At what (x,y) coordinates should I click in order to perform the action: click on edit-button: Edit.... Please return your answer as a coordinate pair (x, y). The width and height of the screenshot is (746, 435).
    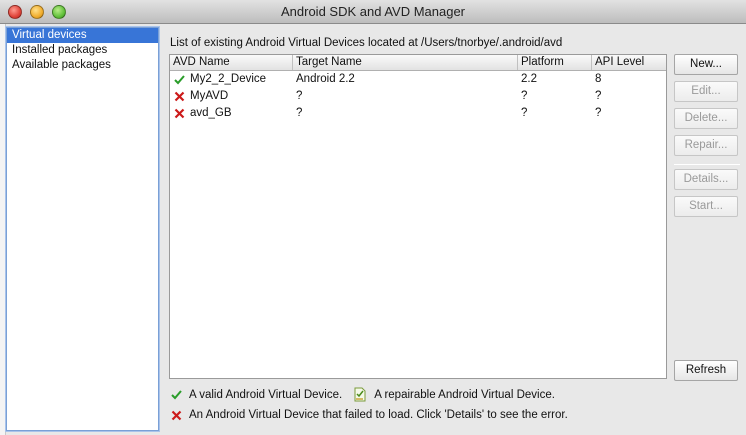
    Looking at the image, I should click on (706, 91).